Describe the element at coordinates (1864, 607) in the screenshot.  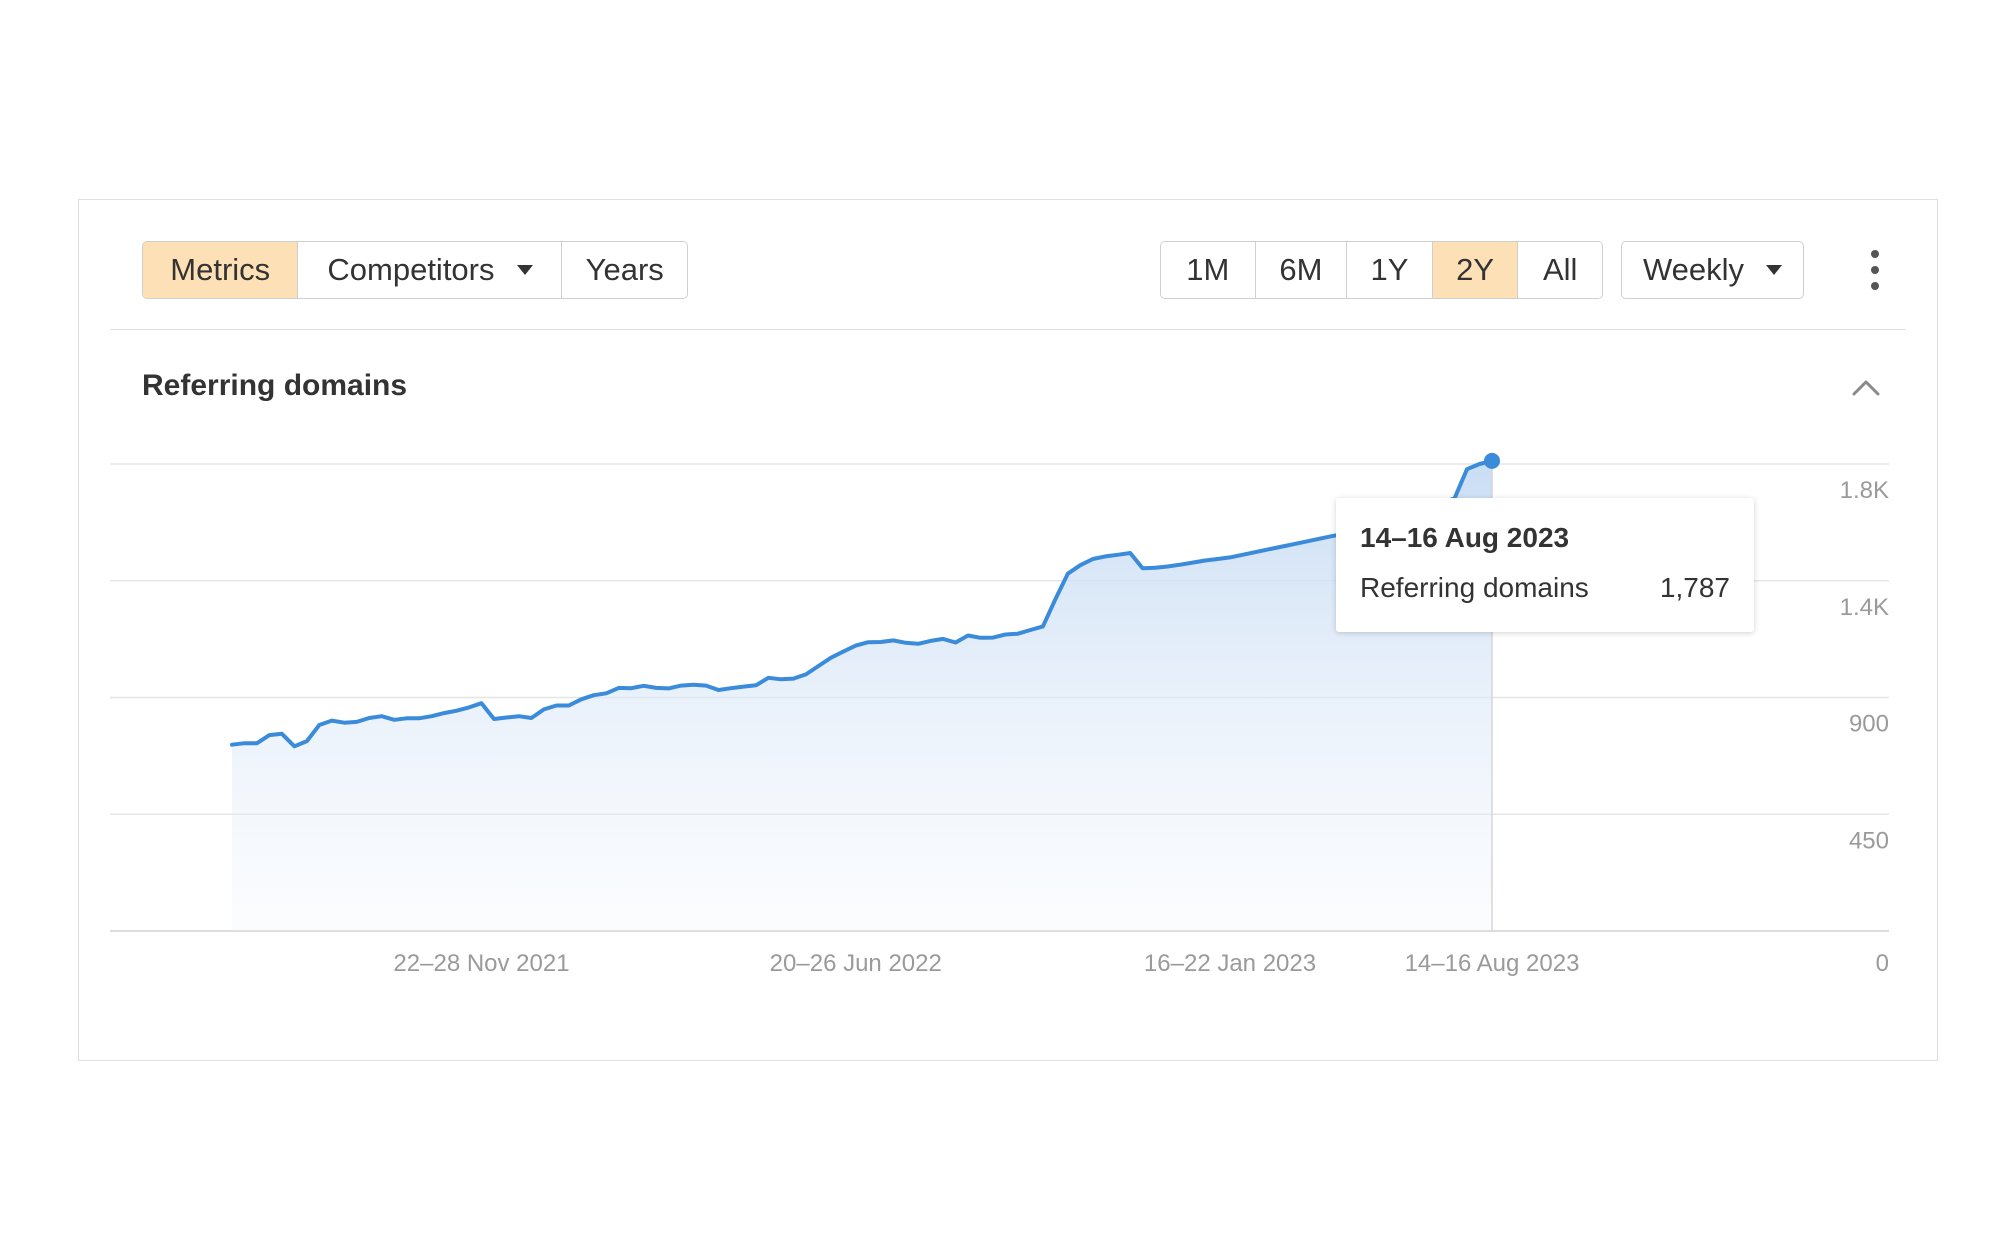
I see `y-tick-label: 1.4K` at that location.